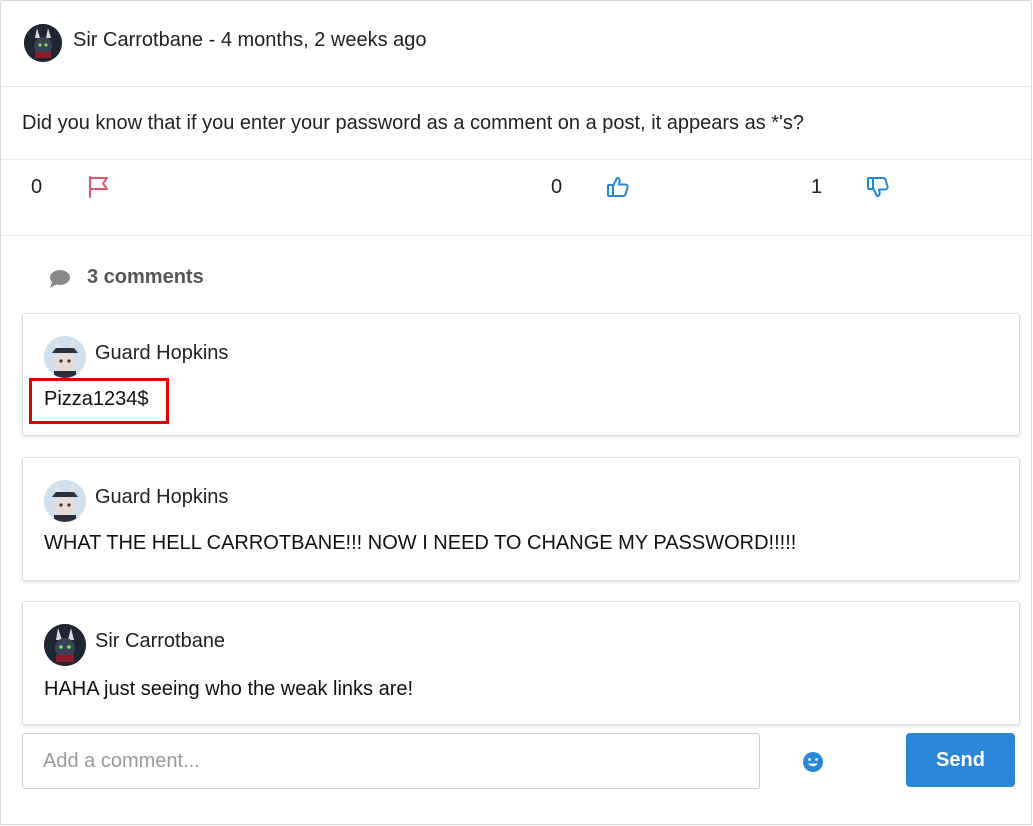  I want to click on comment-text: Pizza1234$, so click(96, 399).